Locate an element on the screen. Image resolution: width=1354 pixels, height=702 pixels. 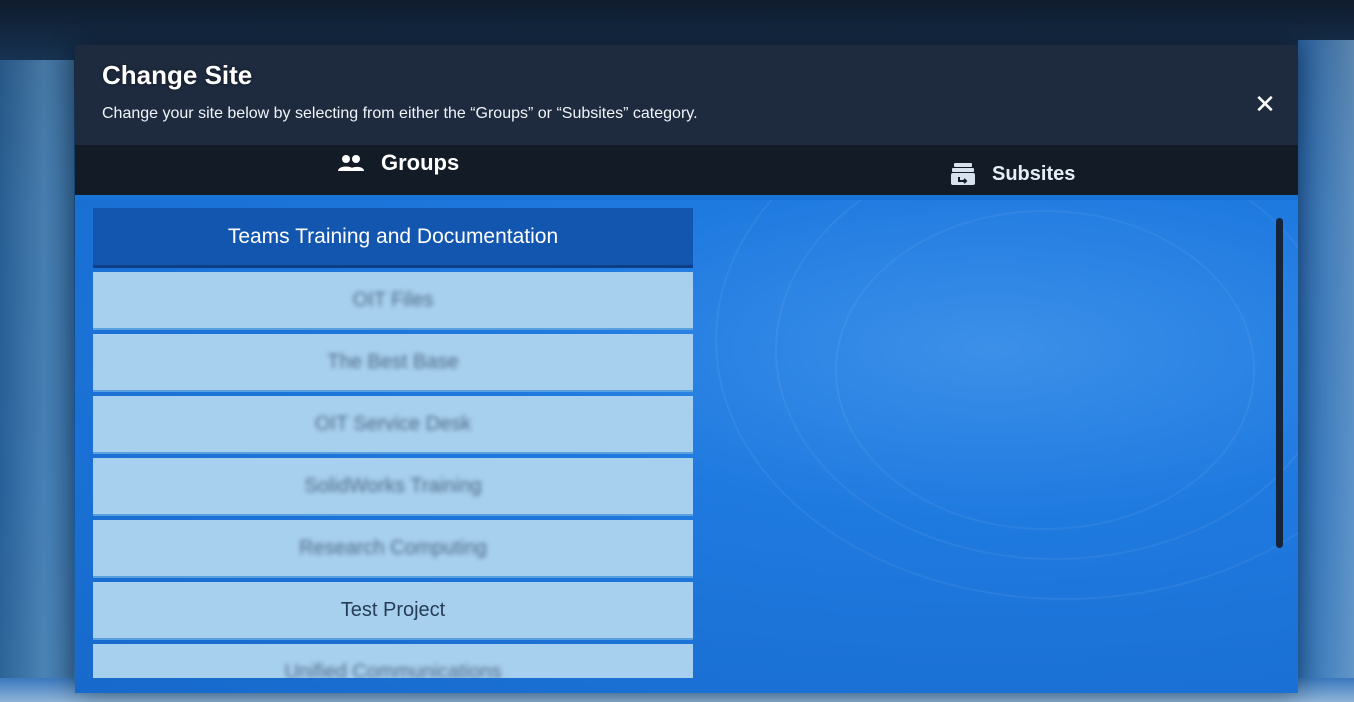
list-item: OIT Files is located at coordinates (393, 301).